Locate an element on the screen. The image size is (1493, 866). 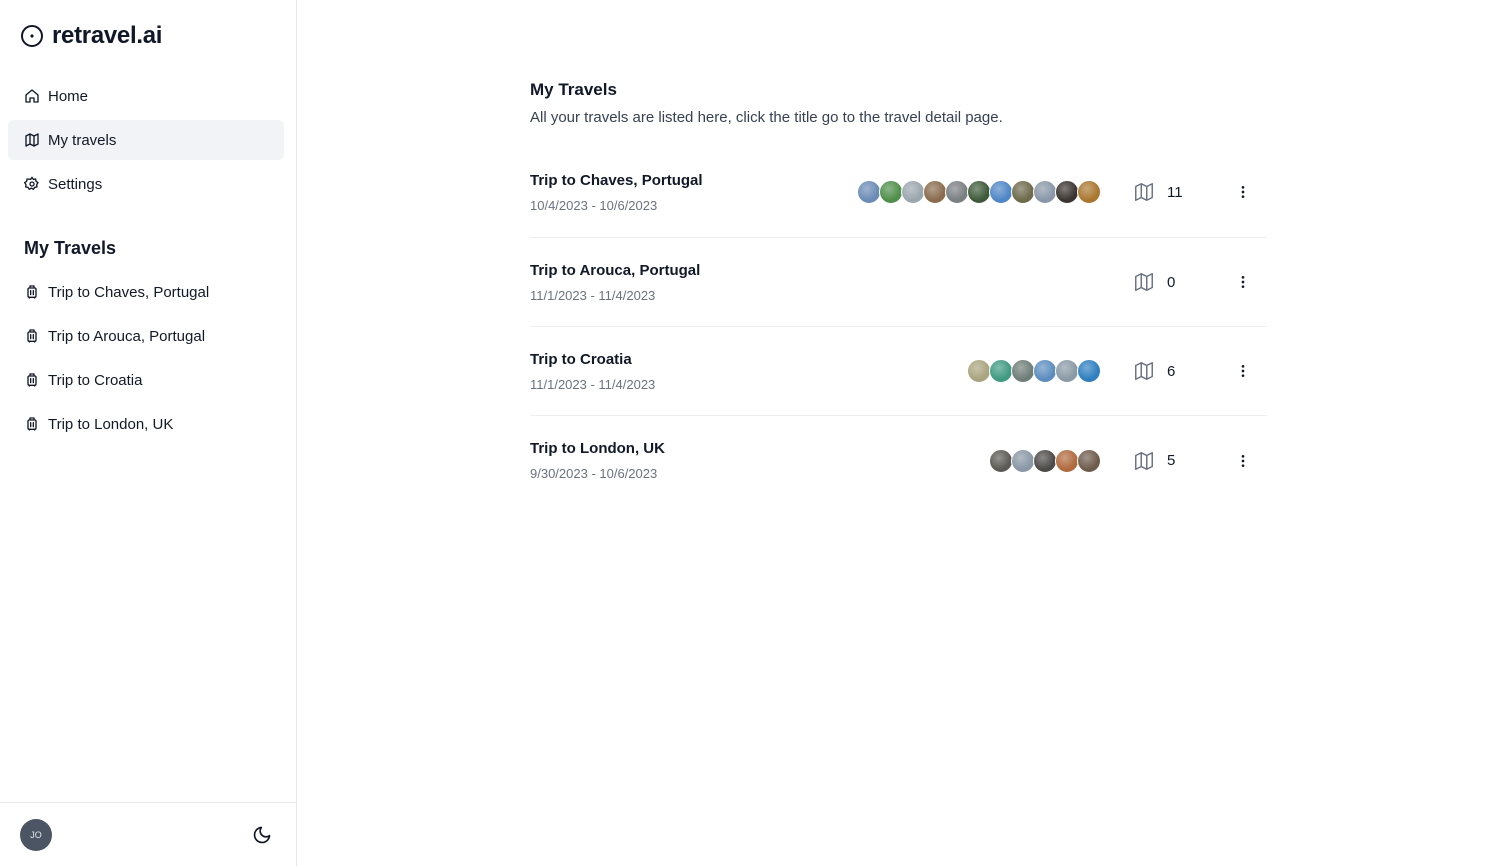
map-count: 5 is located at coordinates (1181, 461).